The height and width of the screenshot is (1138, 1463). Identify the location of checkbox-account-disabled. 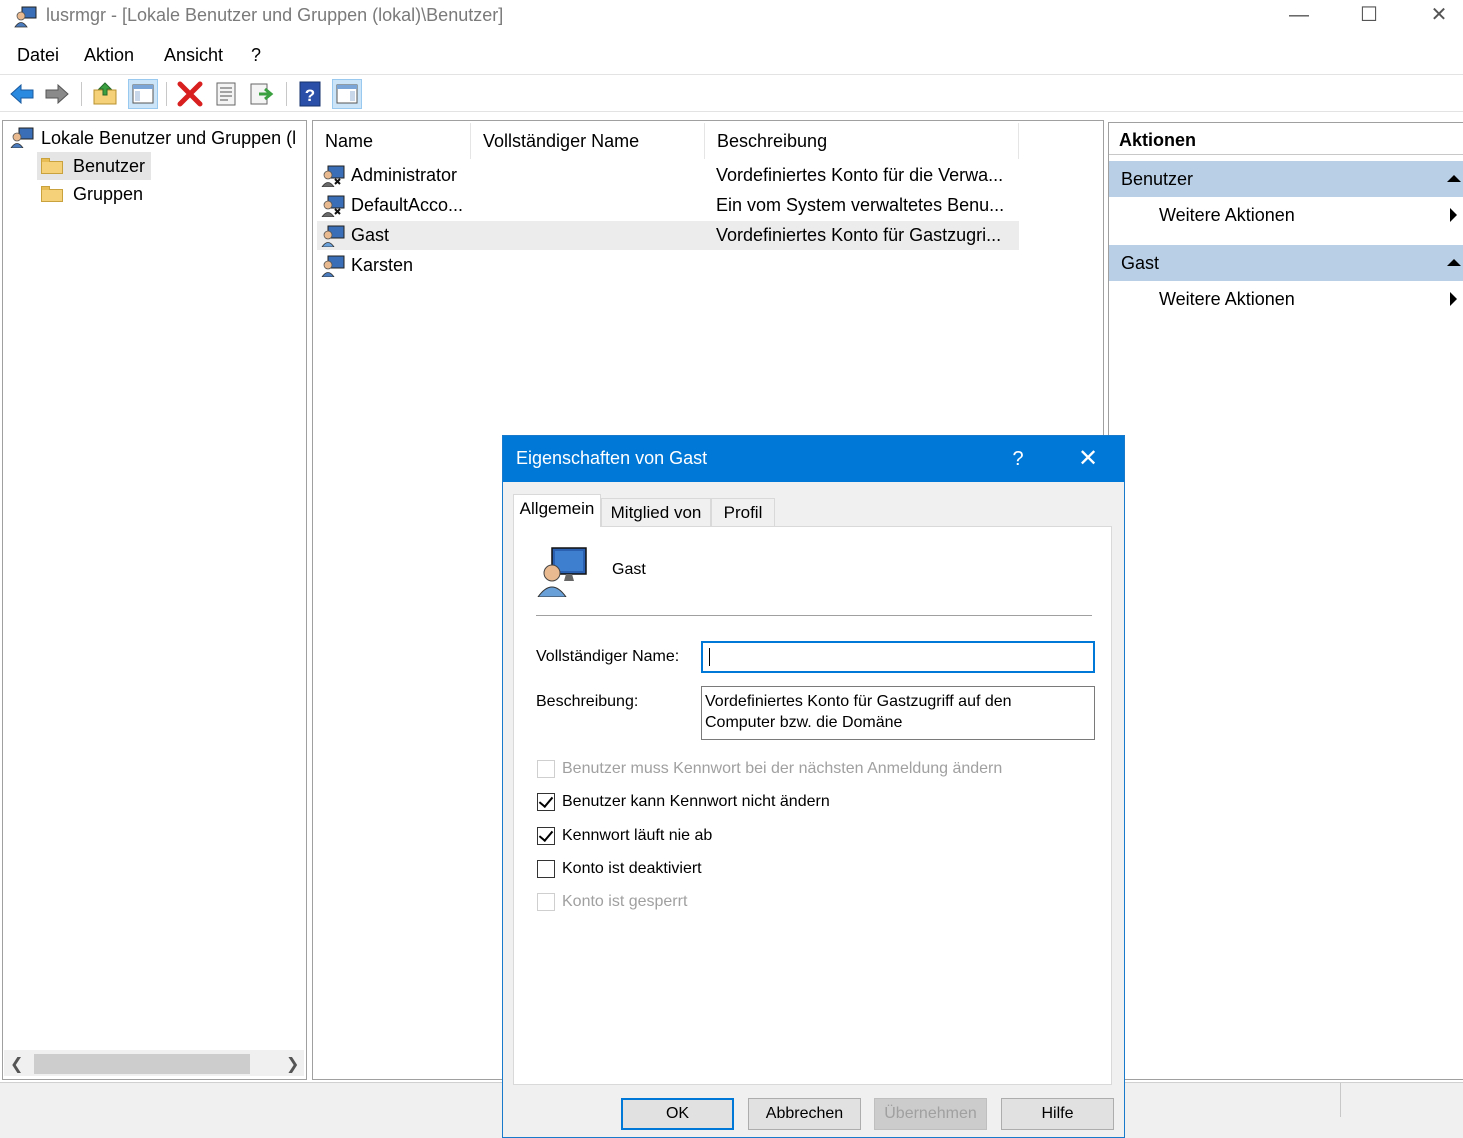
(546, 869).